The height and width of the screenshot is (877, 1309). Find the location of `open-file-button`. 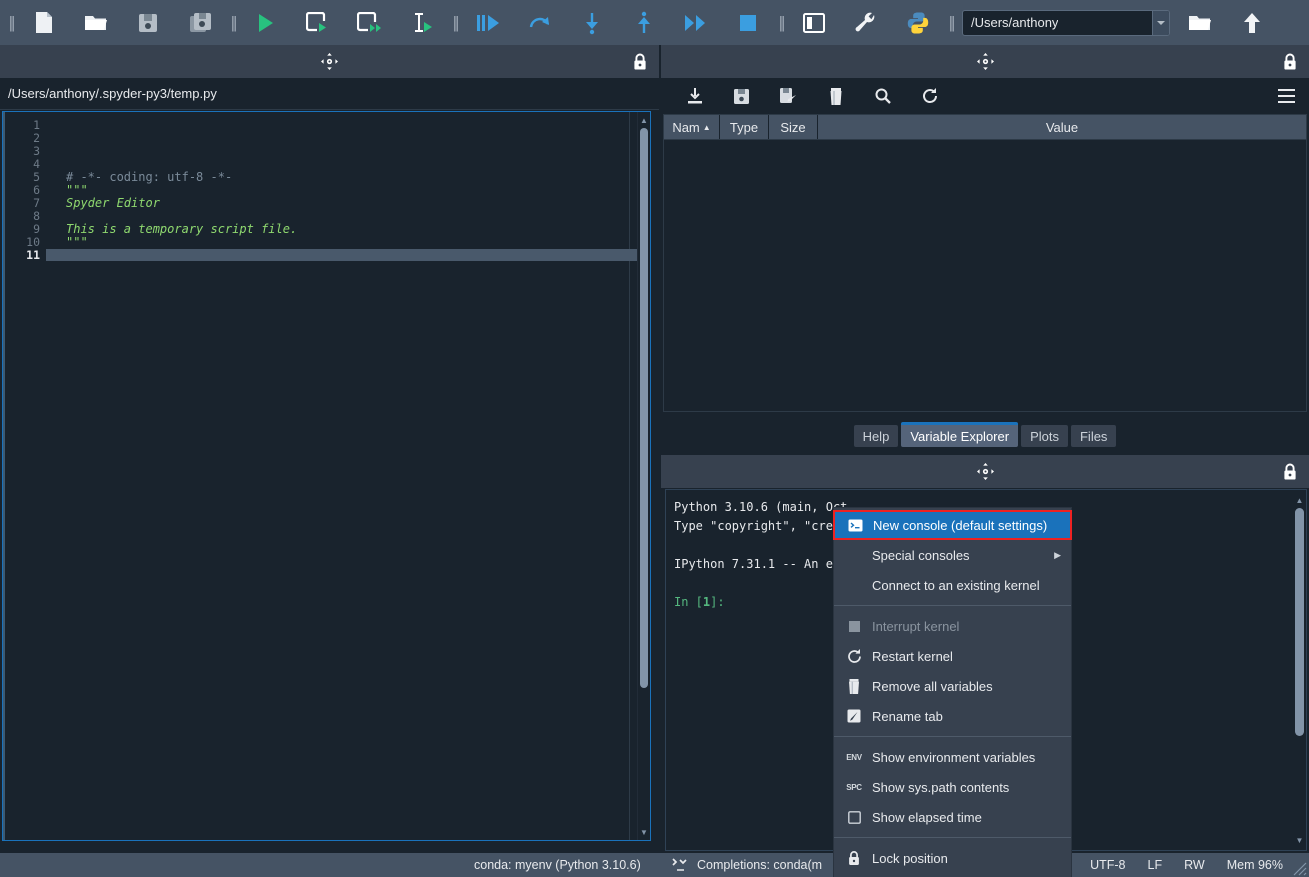

open-file-button is located at coordinates (96, 22).